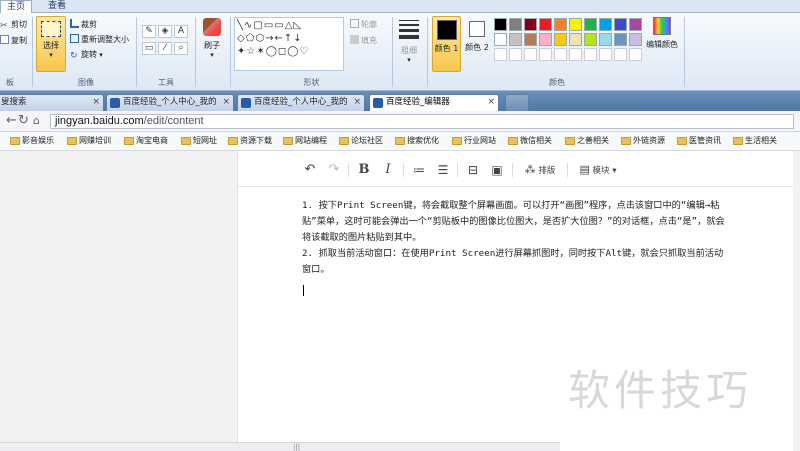  What do you see at coordinates (446, 44) in the screenshot?
I see `color1-button: 颜色 1` at bounding box center [446, 44].